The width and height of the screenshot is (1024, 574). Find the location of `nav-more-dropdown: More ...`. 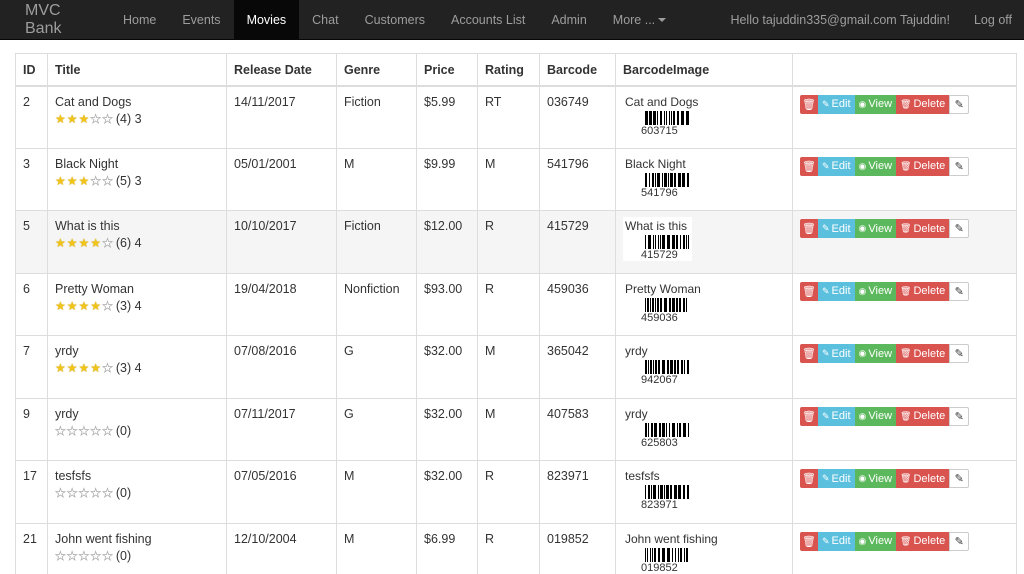

nav-more-dropdown: More ... is located at coordinates (639, 19).